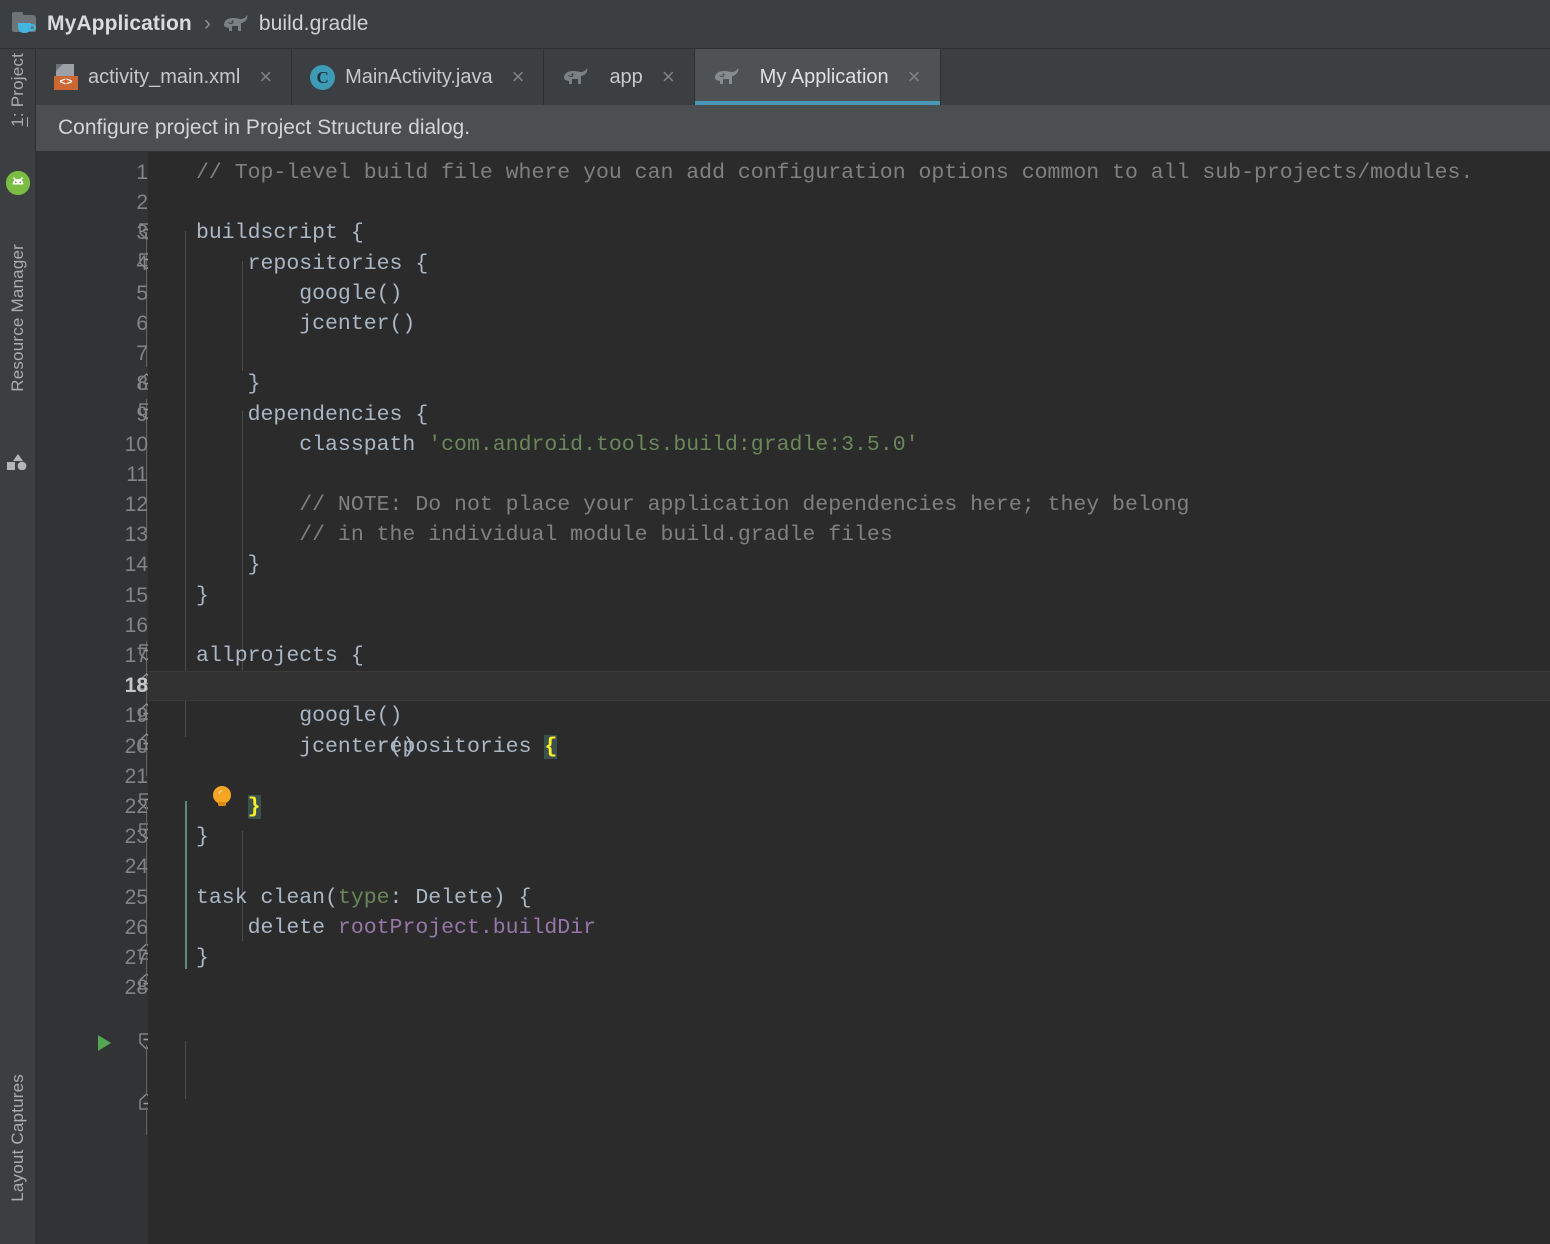  I want to click on line-number: 19, so click(136, 716).